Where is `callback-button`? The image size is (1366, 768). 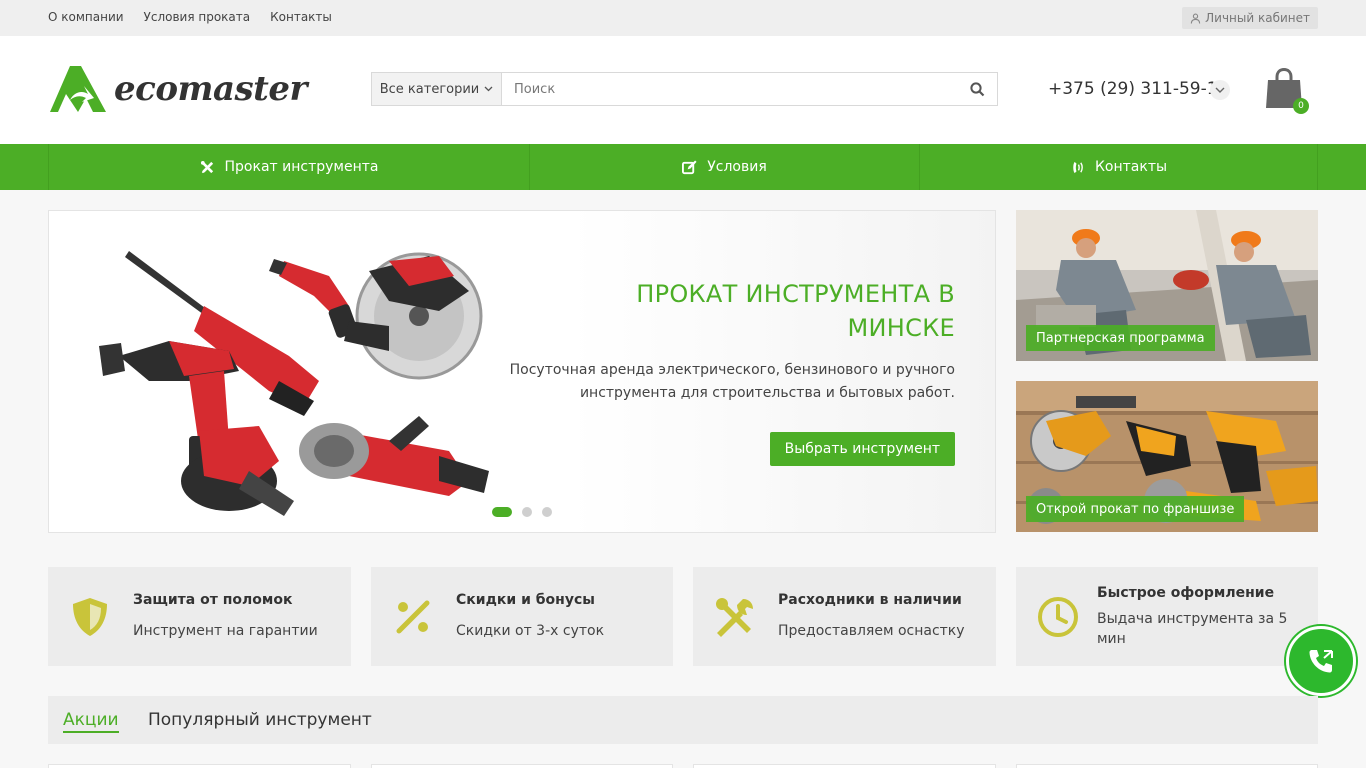
callback-button is located at coordinates (1321, 661).